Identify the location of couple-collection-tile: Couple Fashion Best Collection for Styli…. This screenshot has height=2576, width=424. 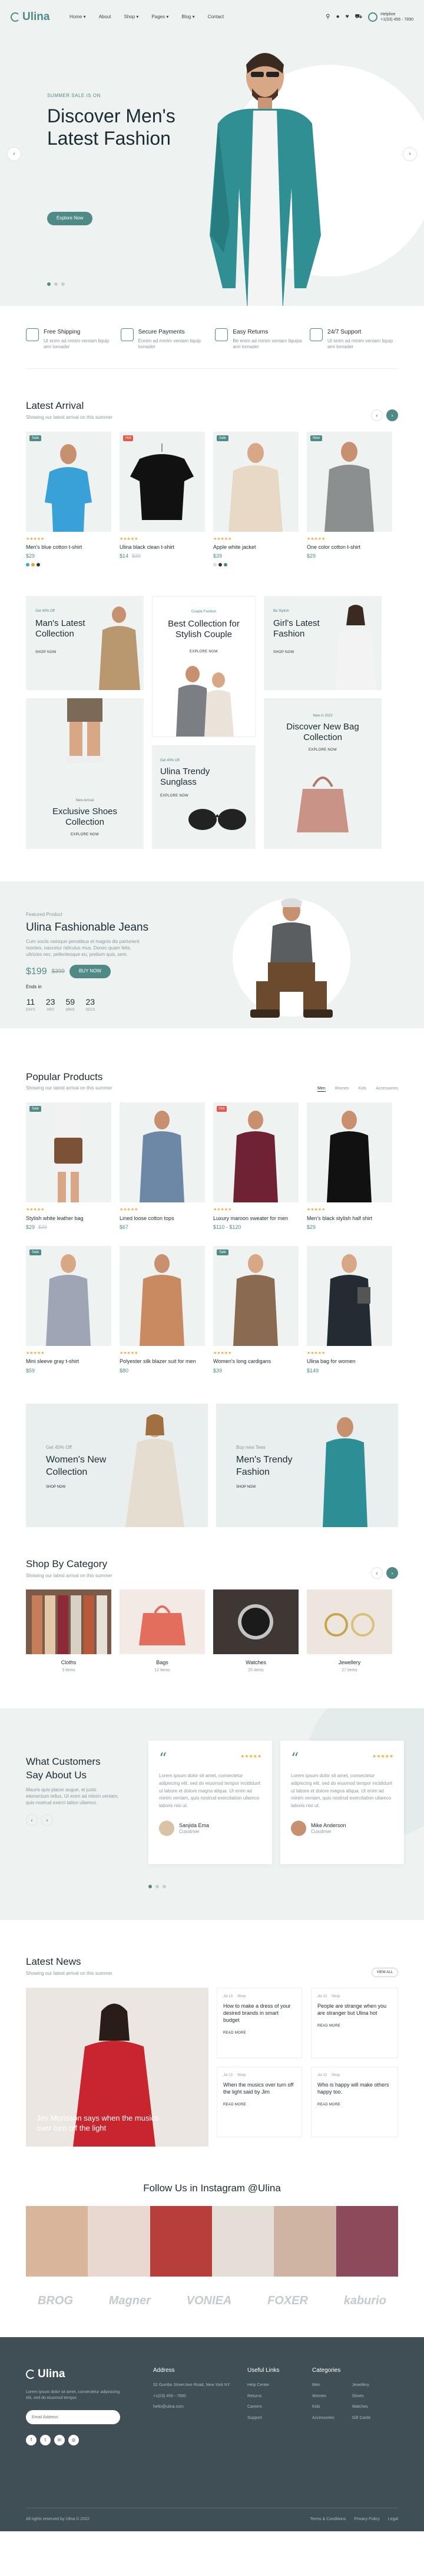
(204, 666).